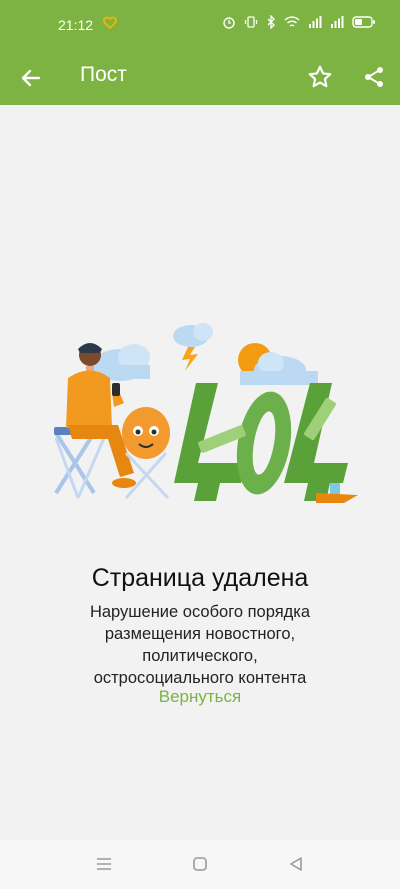 This screenshot has width=400, height=889. I want to click on status-bar: 21:12, so click(200, 25).